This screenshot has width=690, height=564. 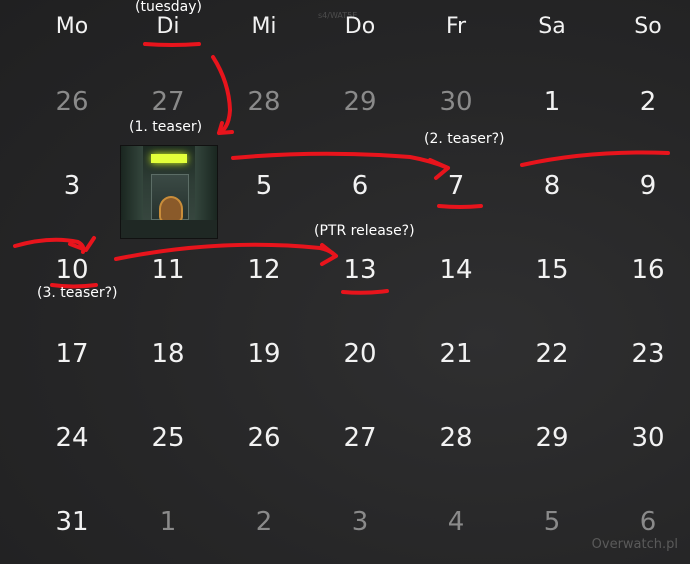 What do you see at coordinates (645, 354) in the screenshot?
I see `day-cell: 23` at bounding box center [645, 354].